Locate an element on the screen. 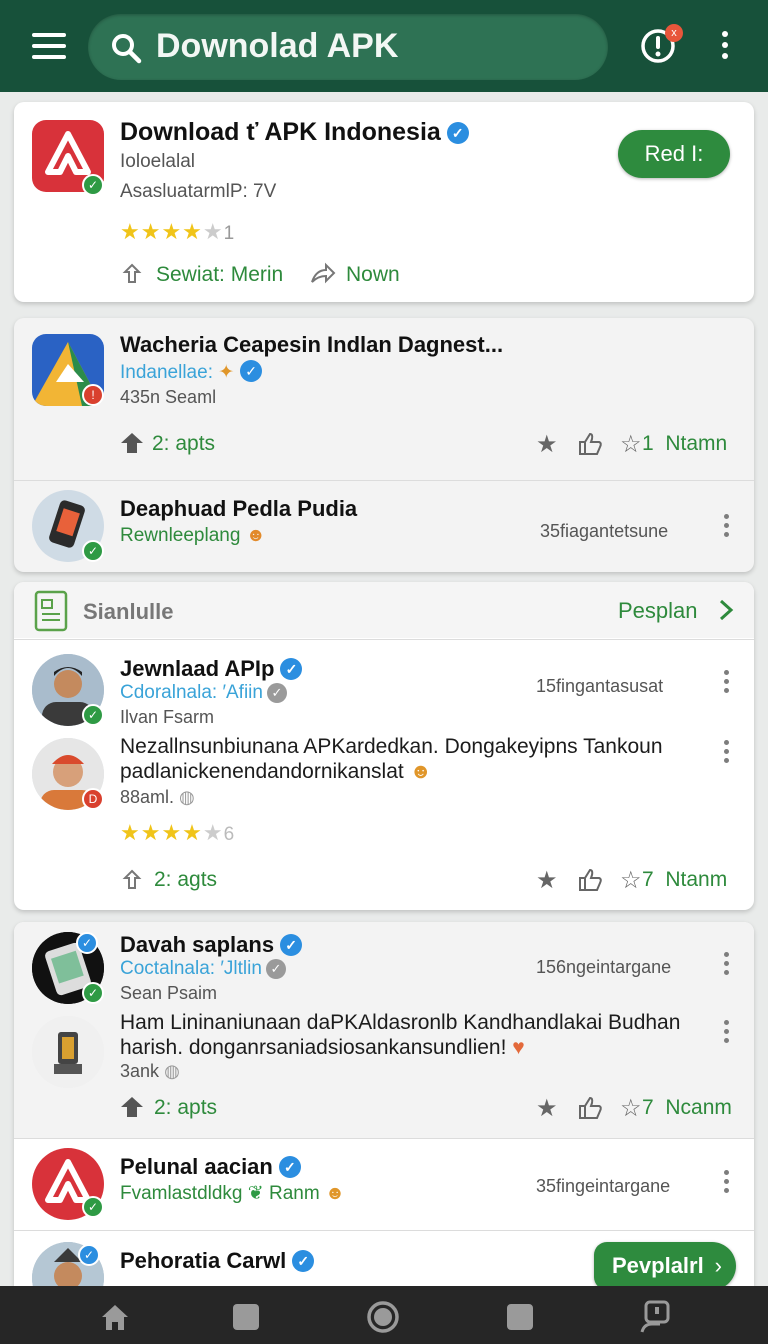 The height and width of the screenshot is (1344, 768). search-bar: Downolad APK is located at coordinates (348, 47).